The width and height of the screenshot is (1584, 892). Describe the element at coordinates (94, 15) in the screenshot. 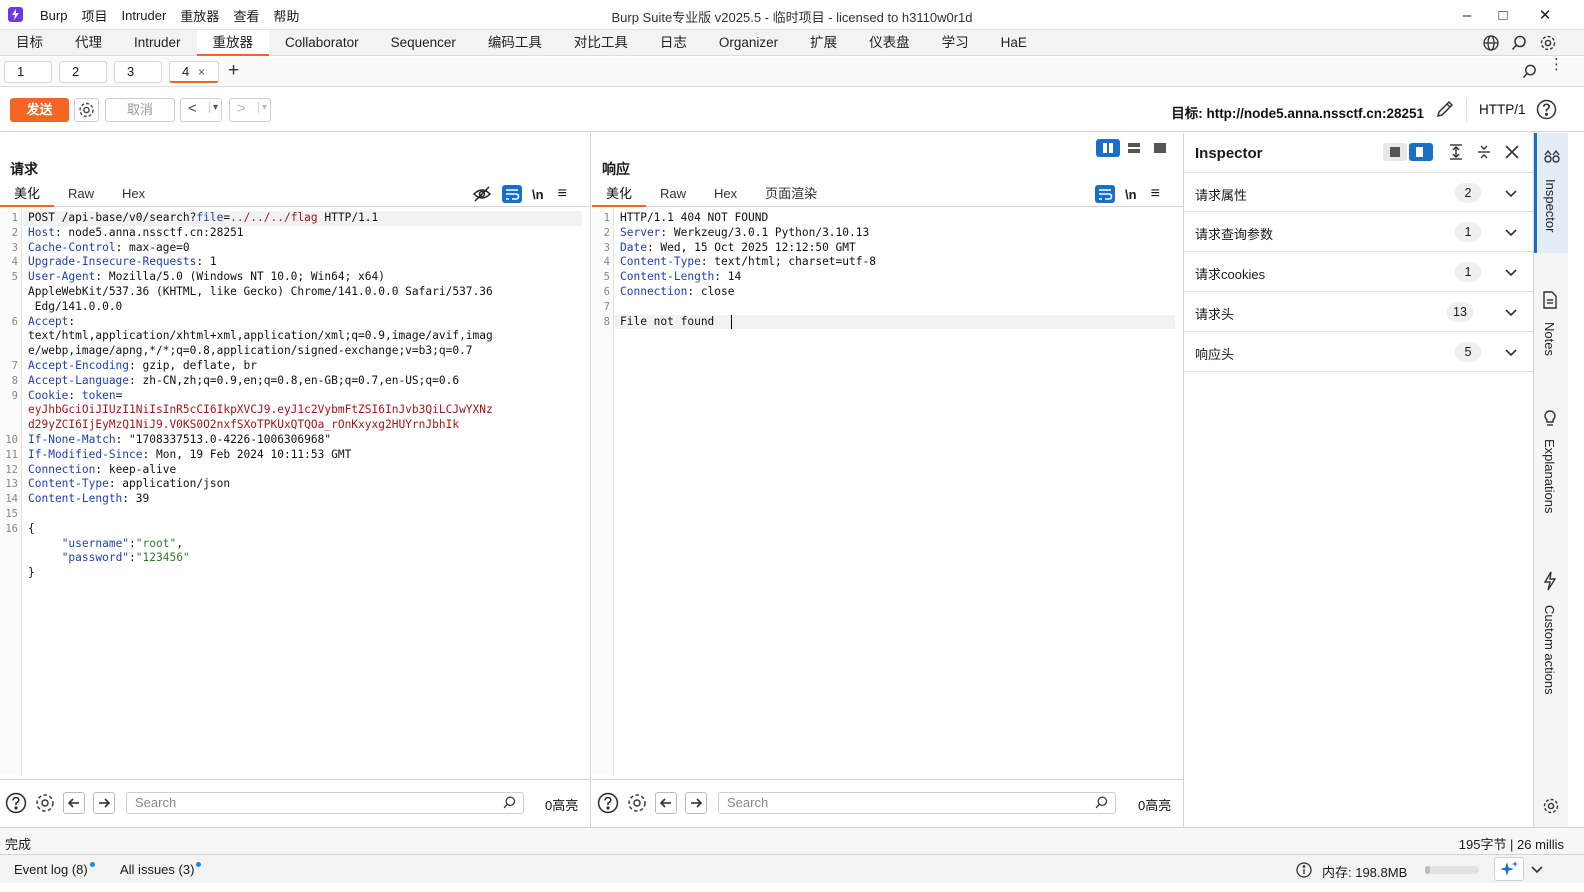

I see `menu-item-1: 项目` at that location.